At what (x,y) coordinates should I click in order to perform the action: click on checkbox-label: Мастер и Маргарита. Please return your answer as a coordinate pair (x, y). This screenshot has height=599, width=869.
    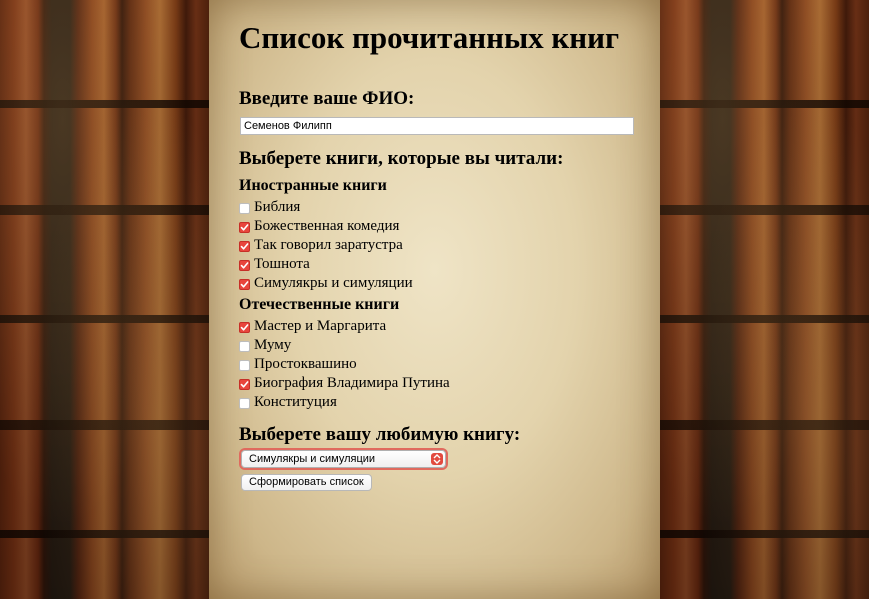
    Looking at the image, I should click on (320, 326).